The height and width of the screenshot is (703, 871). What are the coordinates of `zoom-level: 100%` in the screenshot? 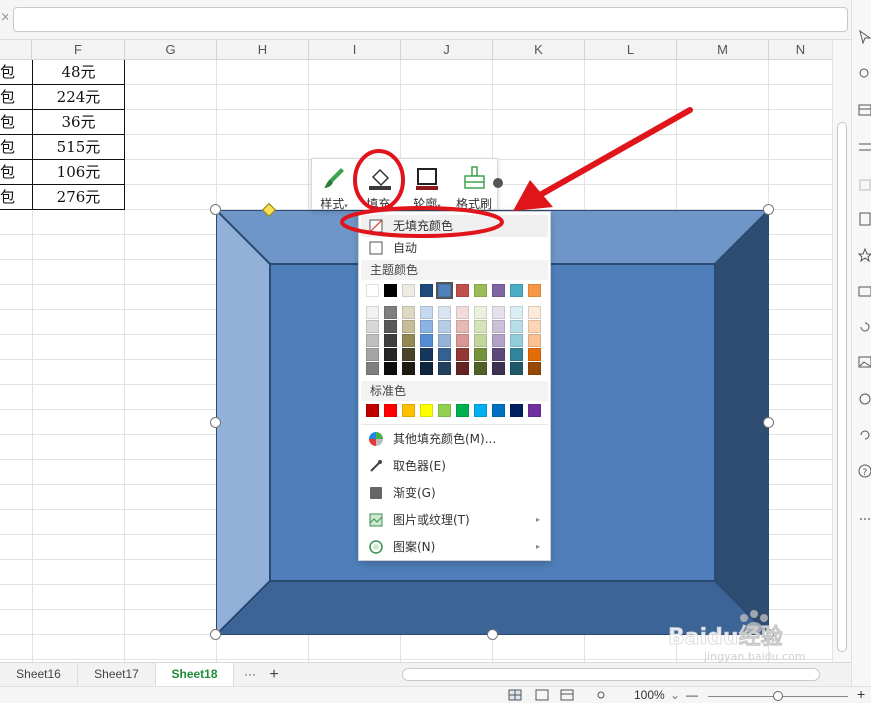 It's located at (649, 695).